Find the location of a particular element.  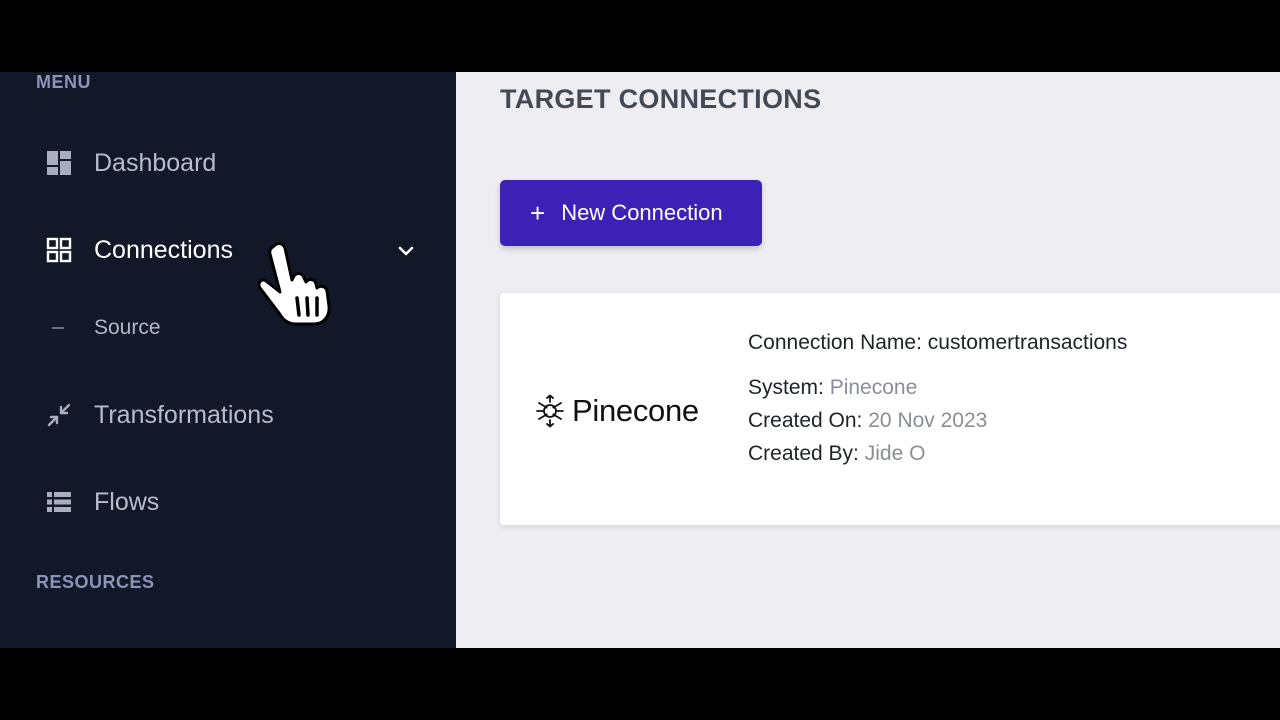

sidebar-item-connections: Connections is located at coordinates (236, 250).